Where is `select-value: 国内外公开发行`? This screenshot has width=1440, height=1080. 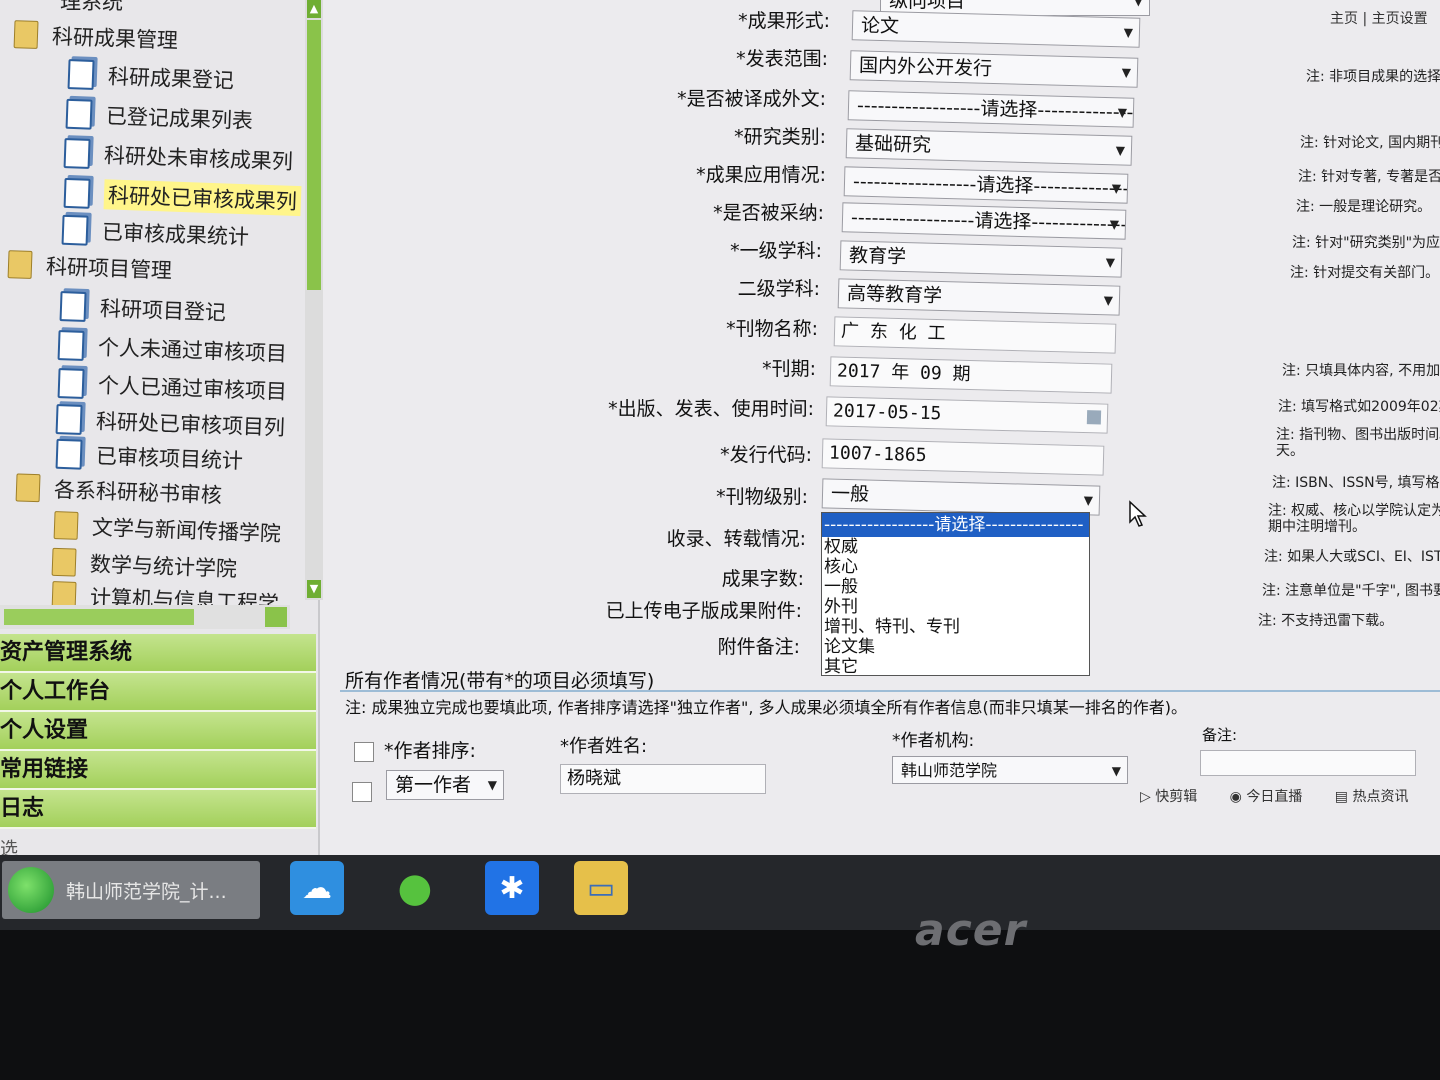 select-value: 国内外公开发行 is located at coordinates (925, 67).